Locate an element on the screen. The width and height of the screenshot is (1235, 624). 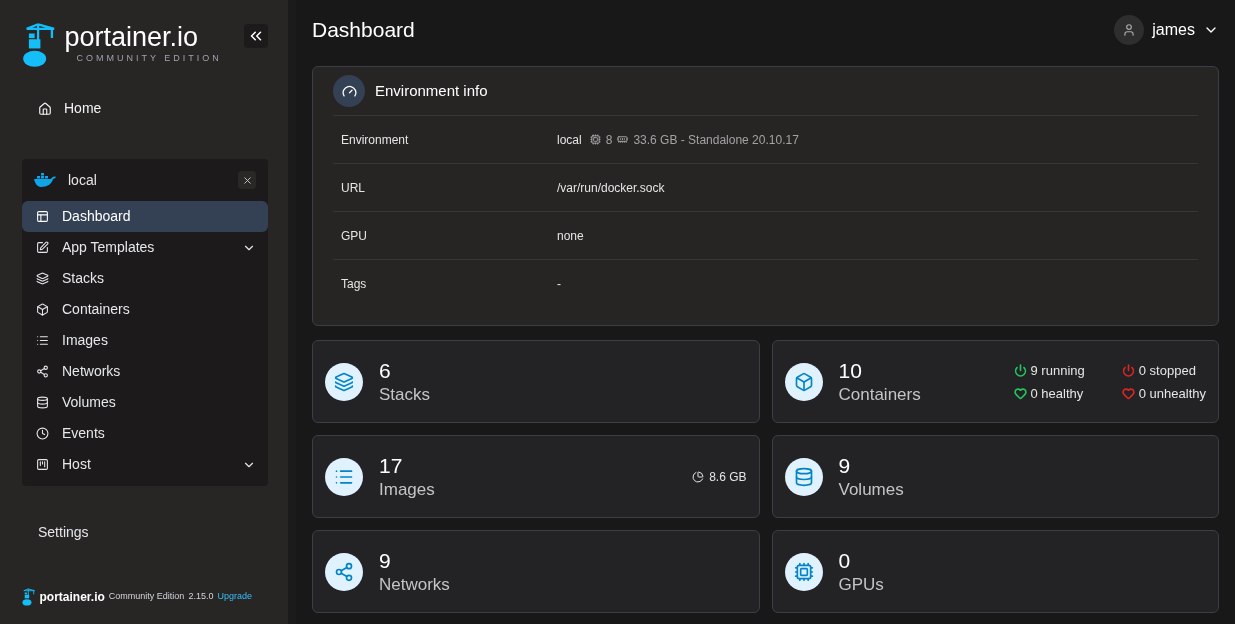
row-label: GPU is located at coordinates (354, 236).